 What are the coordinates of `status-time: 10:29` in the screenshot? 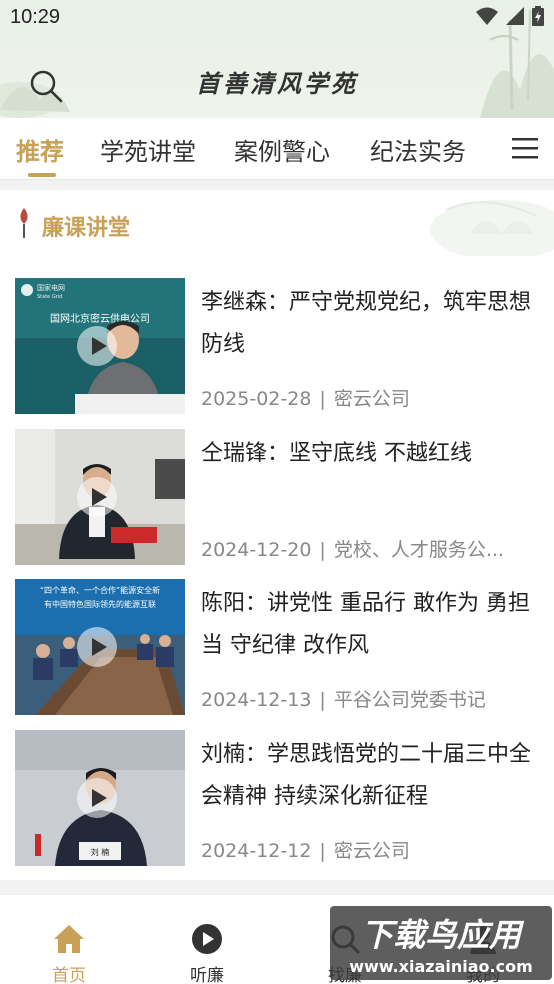 It's located at (35, 17).